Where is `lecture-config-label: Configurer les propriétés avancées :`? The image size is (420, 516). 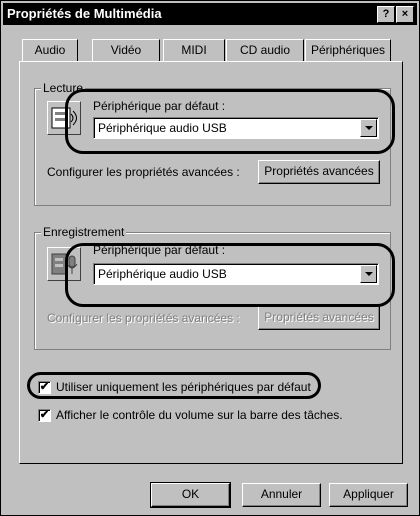 lecture-config-label: Configurer les propriétés avancées : is located at coordinates (143, 172).